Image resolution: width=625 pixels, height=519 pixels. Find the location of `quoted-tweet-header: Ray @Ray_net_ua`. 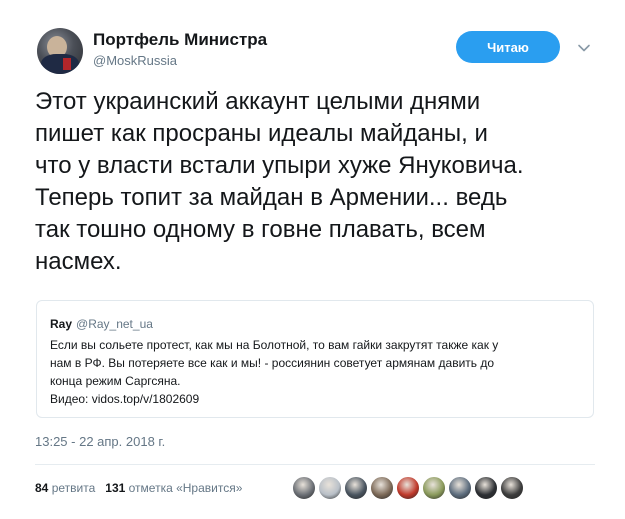

quoted-tweet-header: Ray @Ray_net_ua is located at coordinates (101, 324).